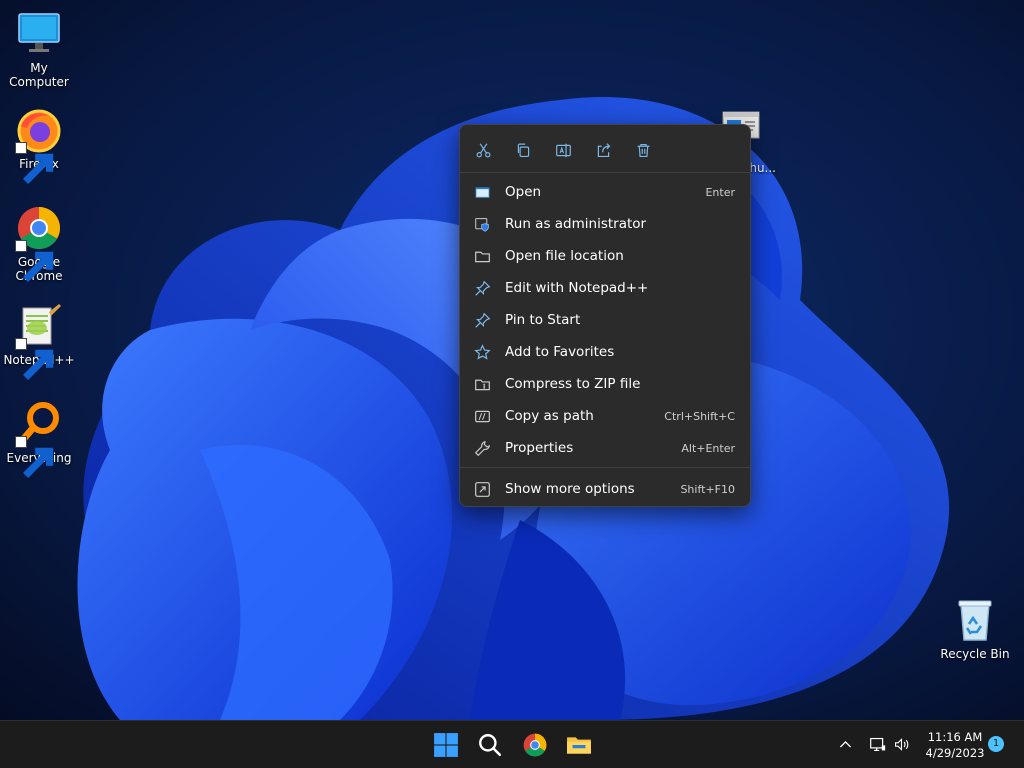 The image size is (1024, 768). I want to click on everything-icon, so click(39, 439).